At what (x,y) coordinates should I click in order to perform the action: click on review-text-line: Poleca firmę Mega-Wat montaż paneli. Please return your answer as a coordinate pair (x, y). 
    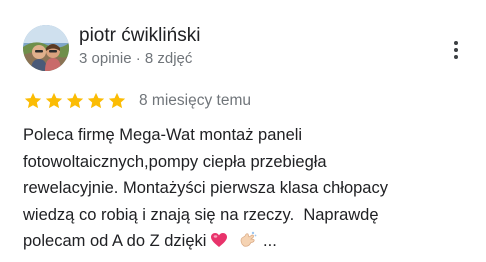
    Looking at the image, I should click on (163, 135).